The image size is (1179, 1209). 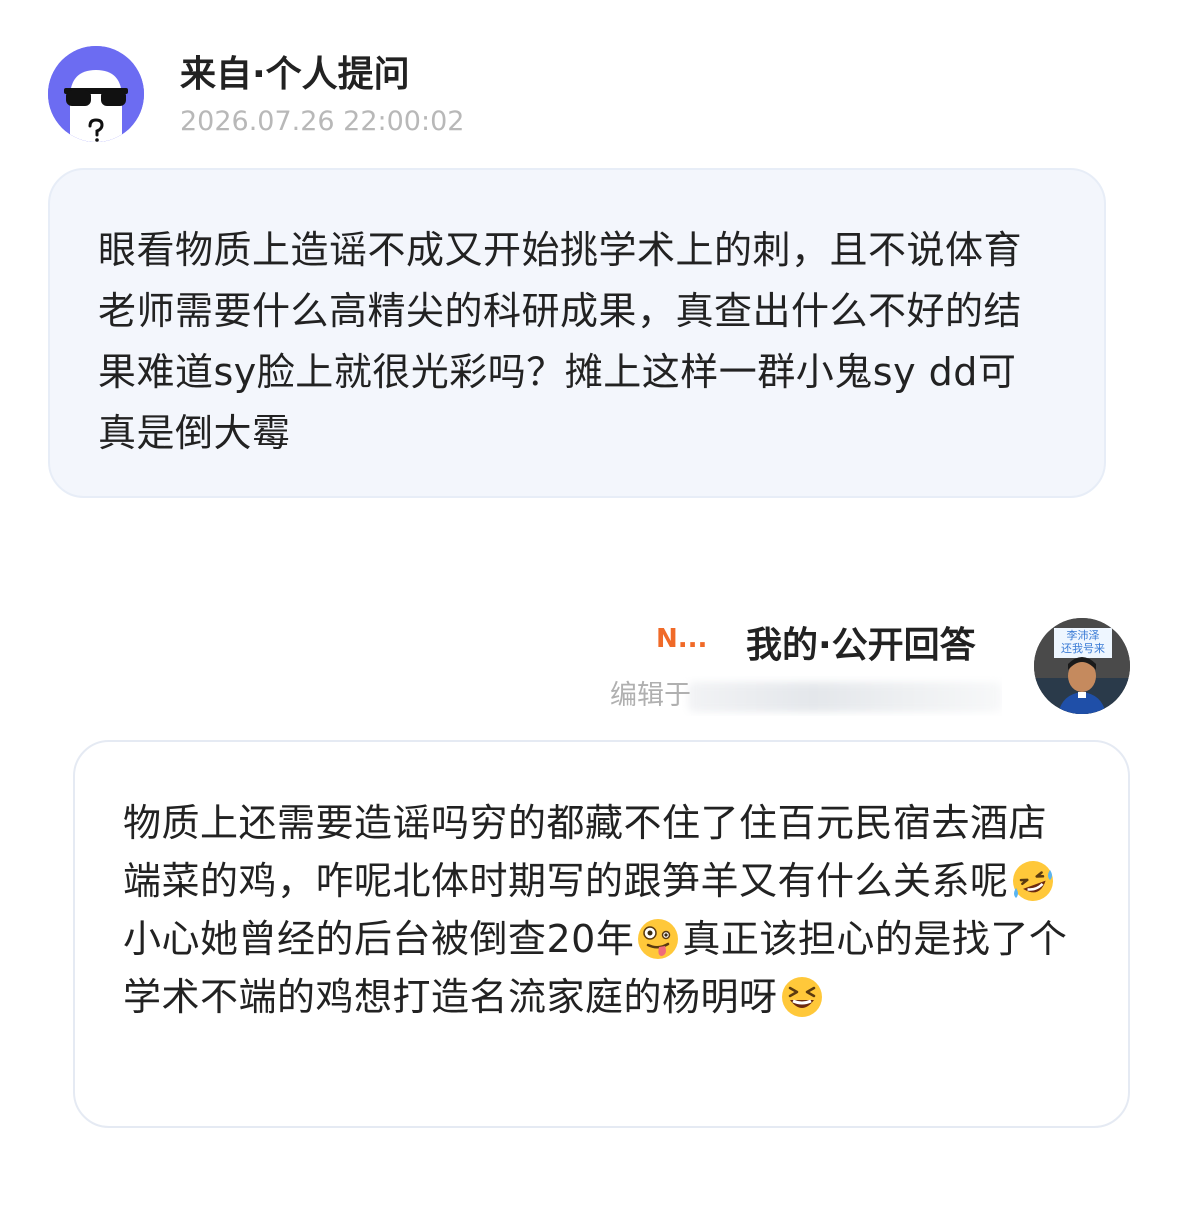 I want to click on answer-edit-timestamp: 编辑于, so click(x=806, y=696).